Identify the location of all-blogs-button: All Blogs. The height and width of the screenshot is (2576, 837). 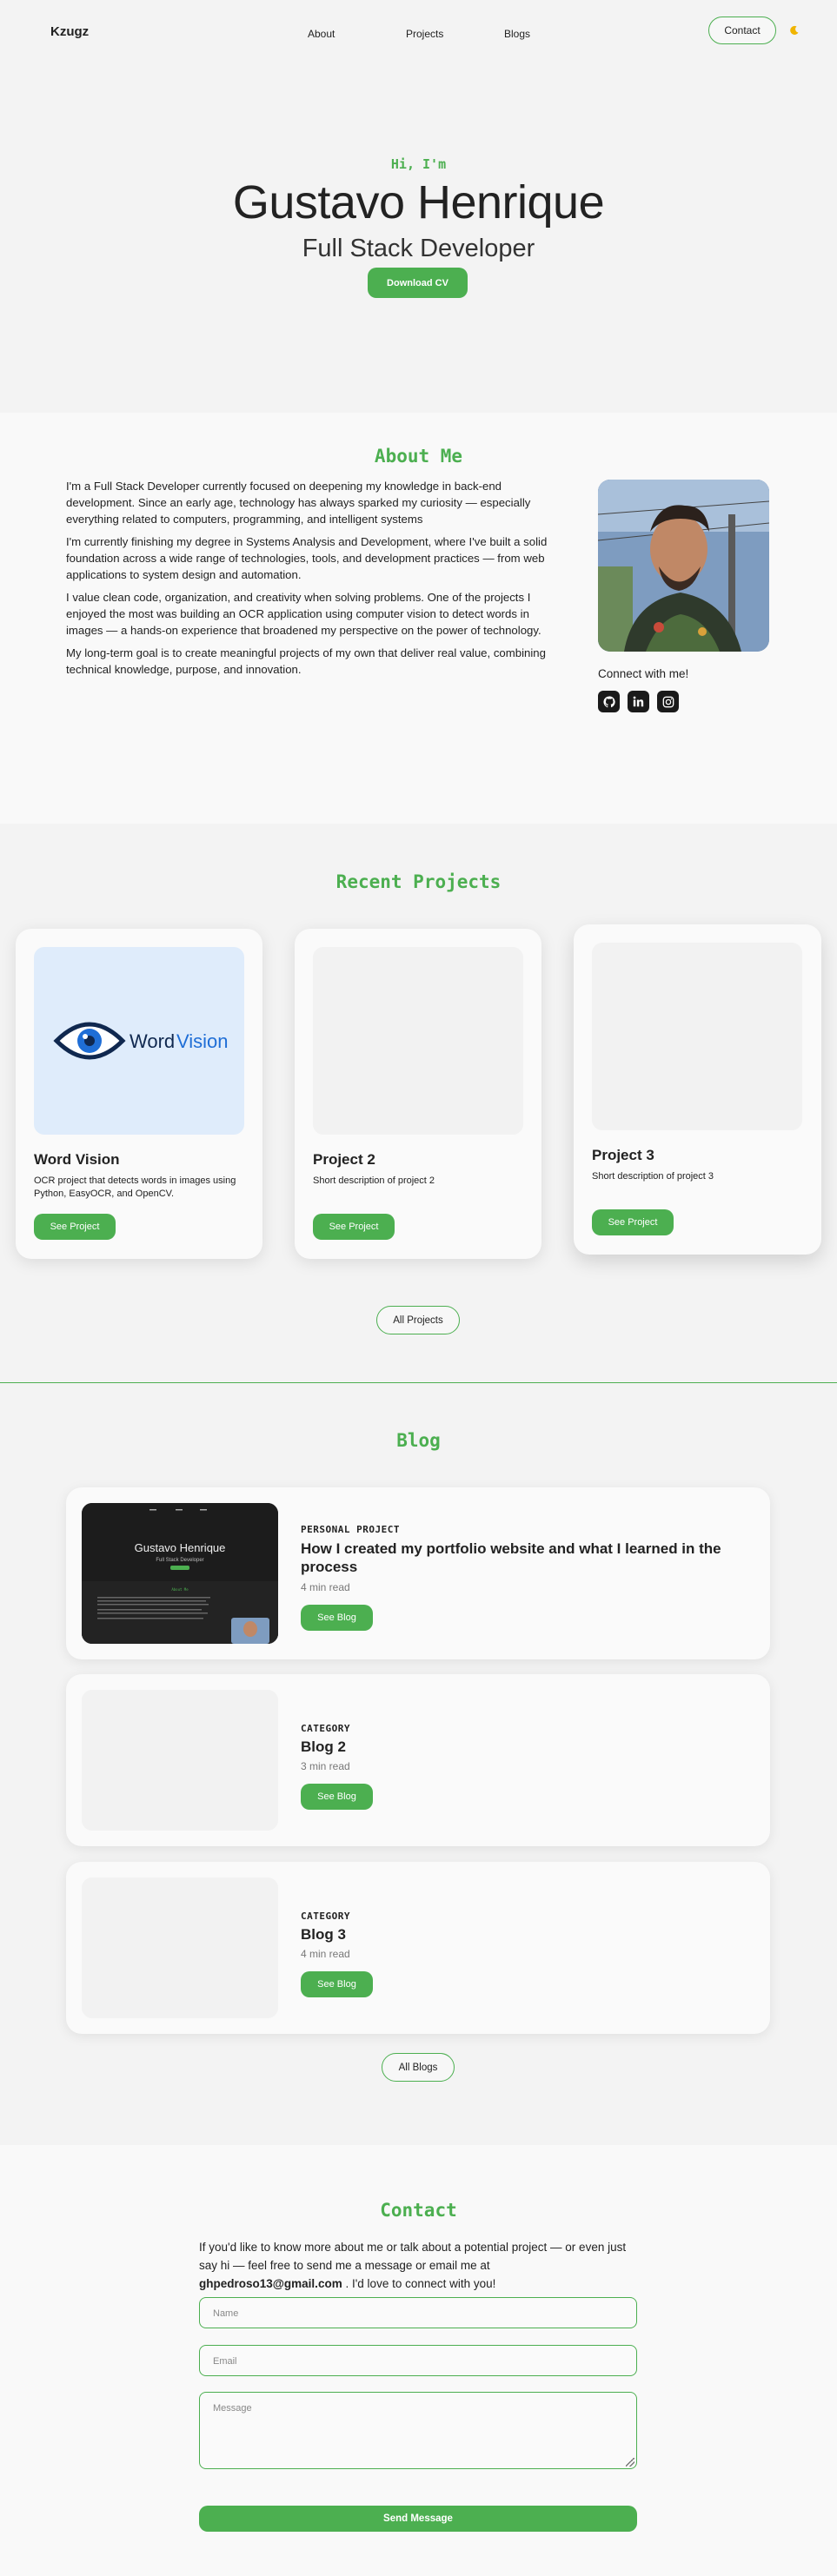
(419, 2067).